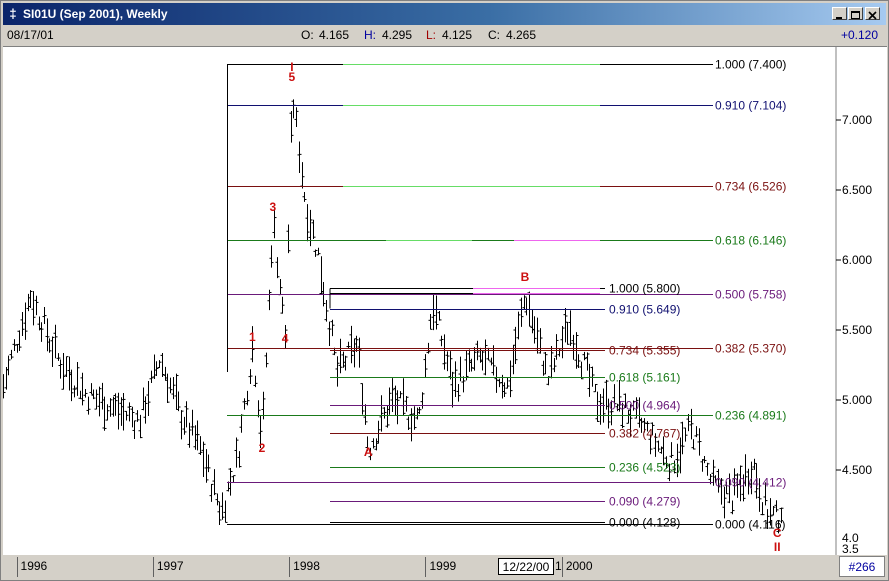 This screenshot has height=581, width=889. I want to click on fib-label-minor: 0.236 (4.523), so click(644, 468).